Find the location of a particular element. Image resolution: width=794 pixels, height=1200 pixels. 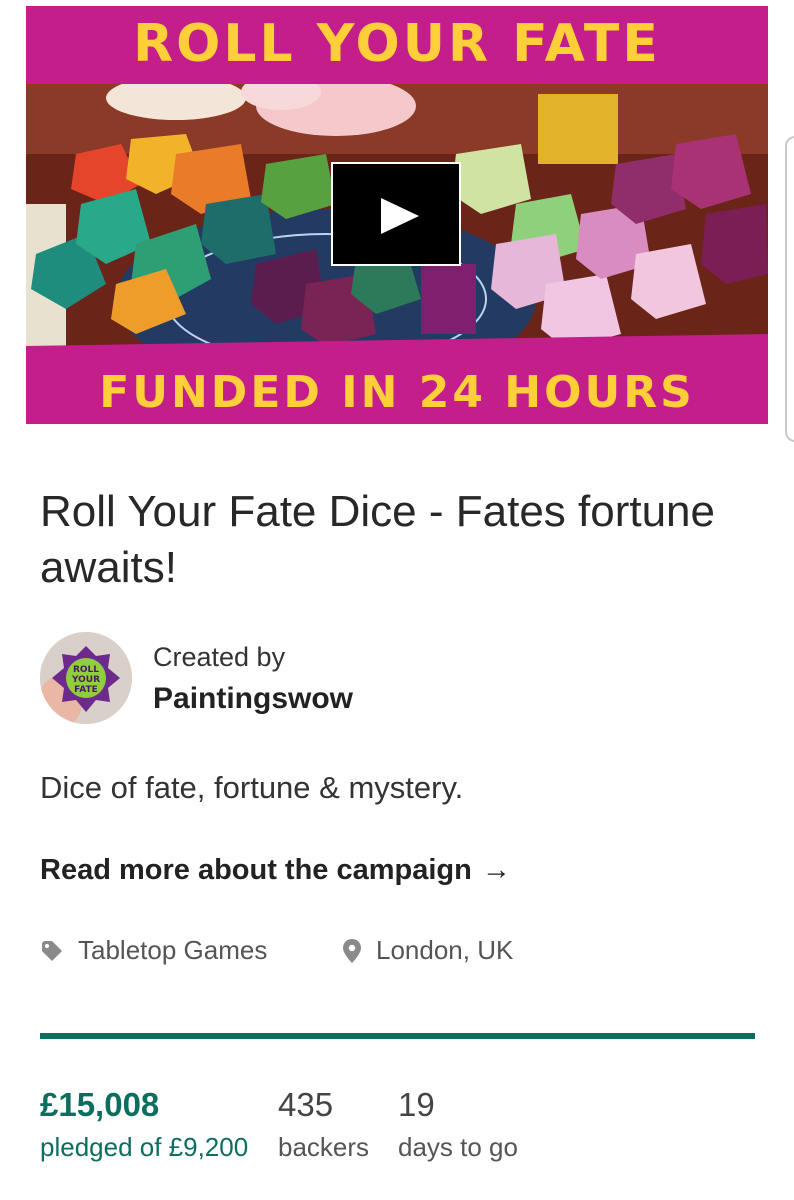

category-link: Tabletop Games is located at coordinates (153, 950).